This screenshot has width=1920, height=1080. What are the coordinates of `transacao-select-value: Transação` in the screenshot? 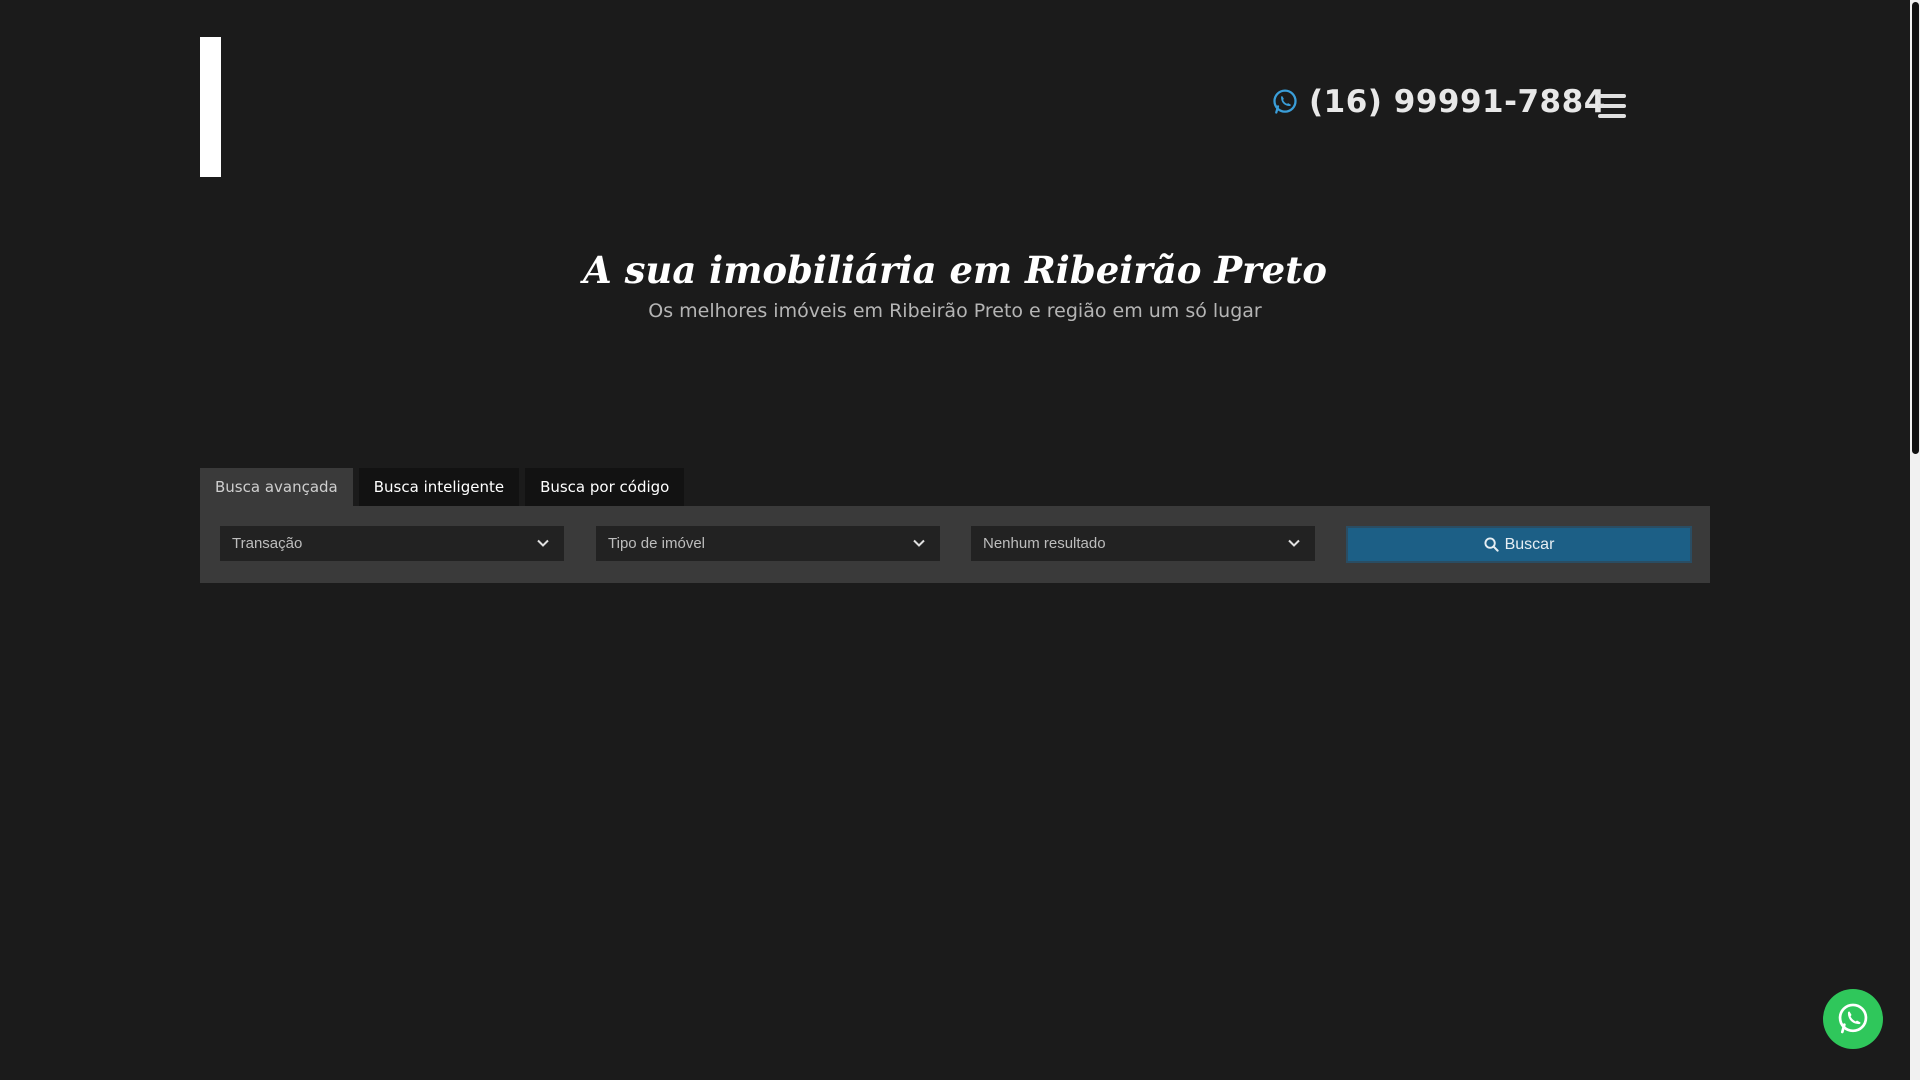 It's located at (267, 543).